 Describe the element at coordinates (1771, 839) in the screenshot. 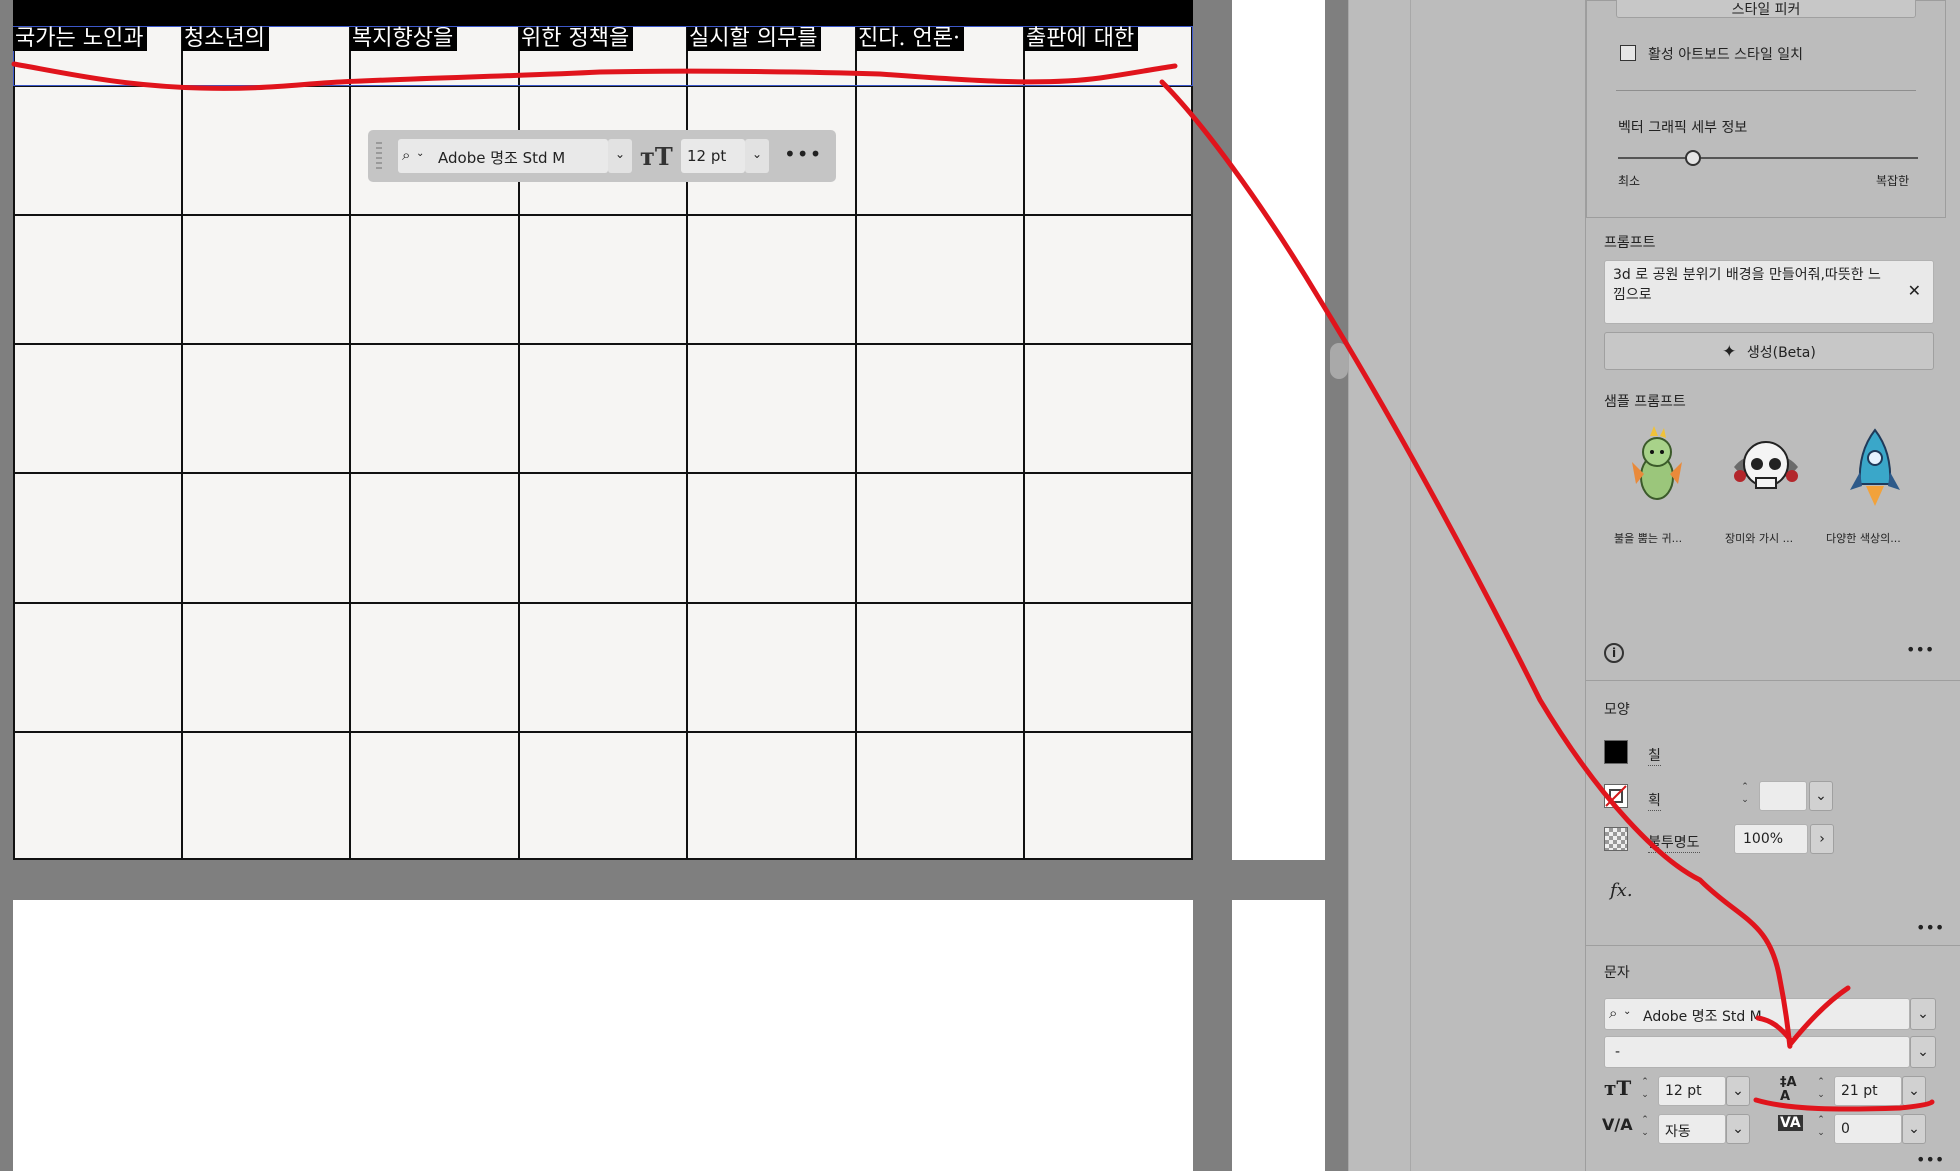

I see `opacity-field: 100%` at that location.